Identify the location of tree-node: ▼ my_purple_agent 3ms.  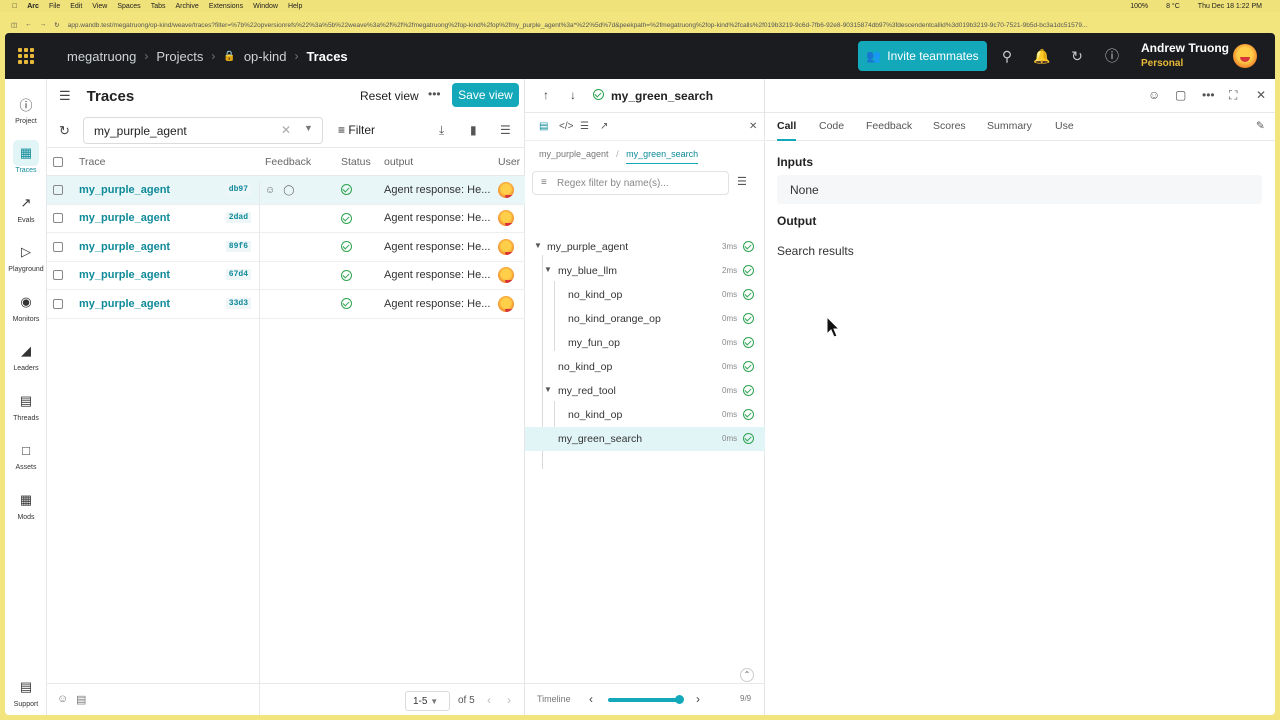
(645, 247).